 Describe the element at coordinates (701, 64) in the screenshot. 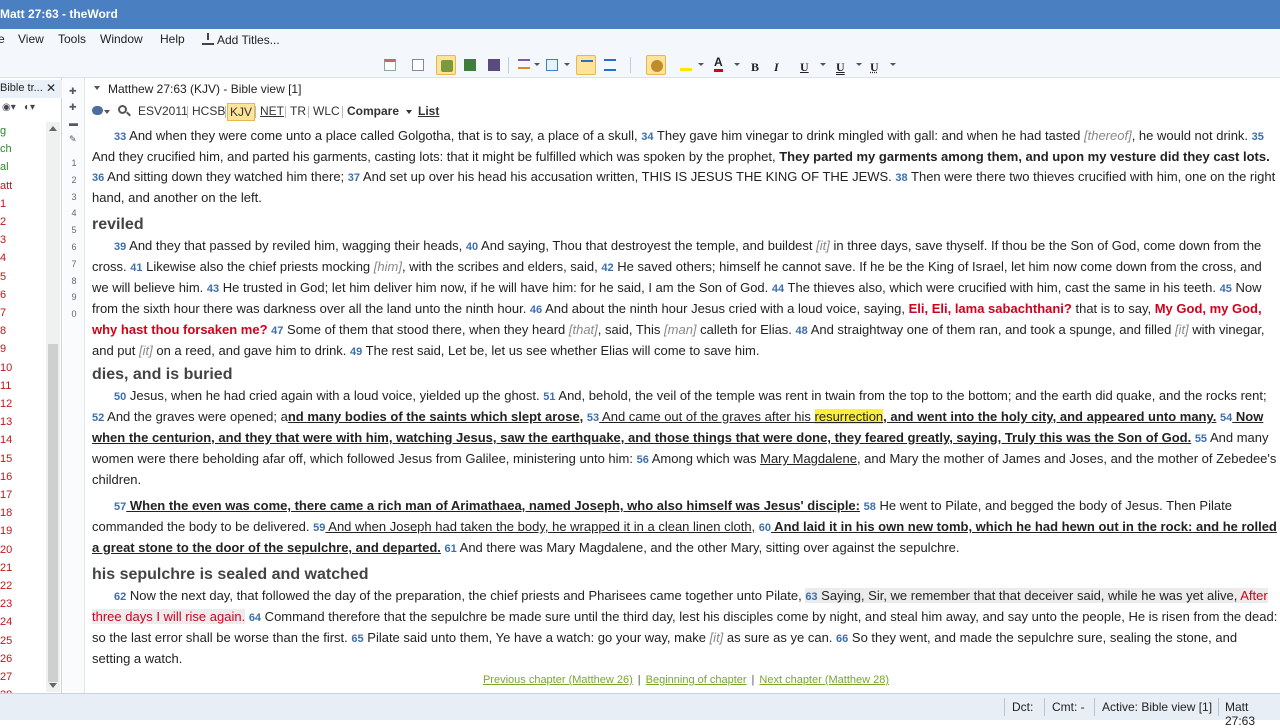

I see `highlighter-dropdown-arrow` at that location.